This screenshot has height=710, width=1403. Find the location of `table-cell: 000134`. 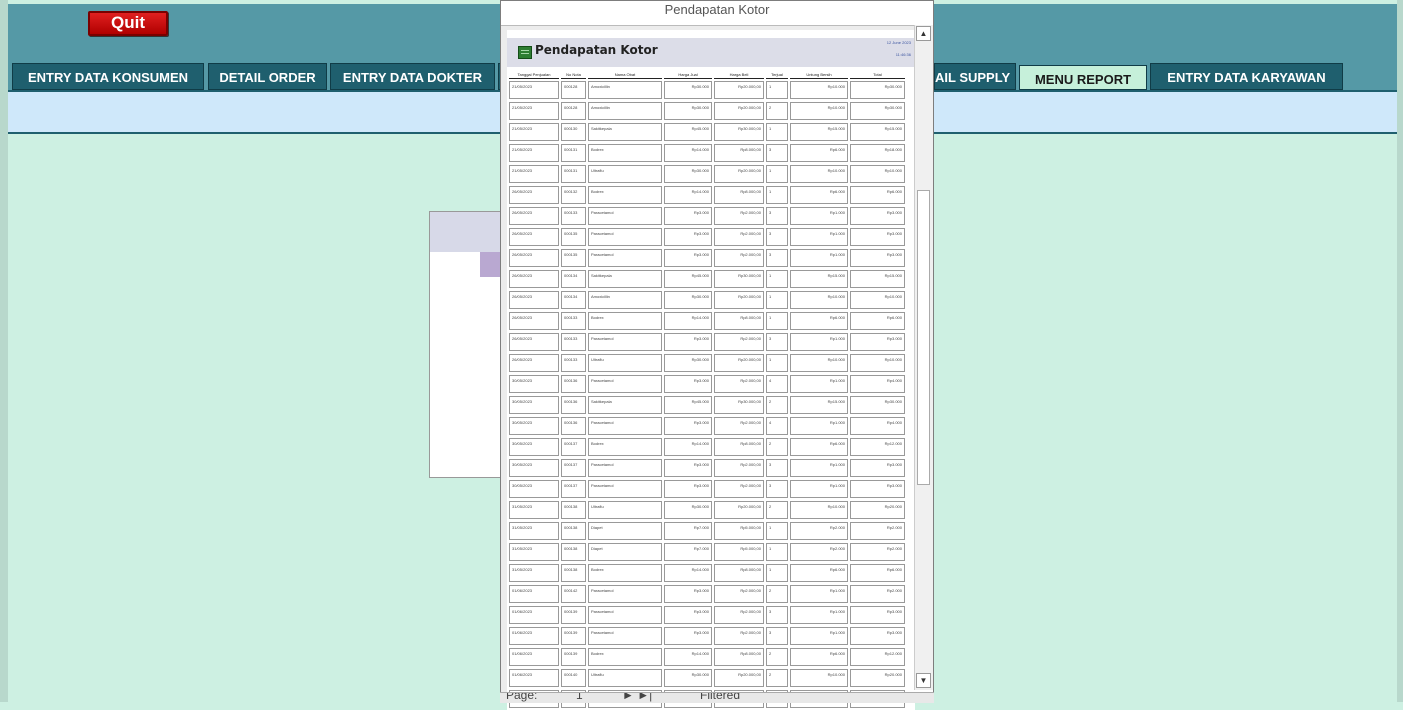

table-cell: 000134 is located at coordinates (573, 300).